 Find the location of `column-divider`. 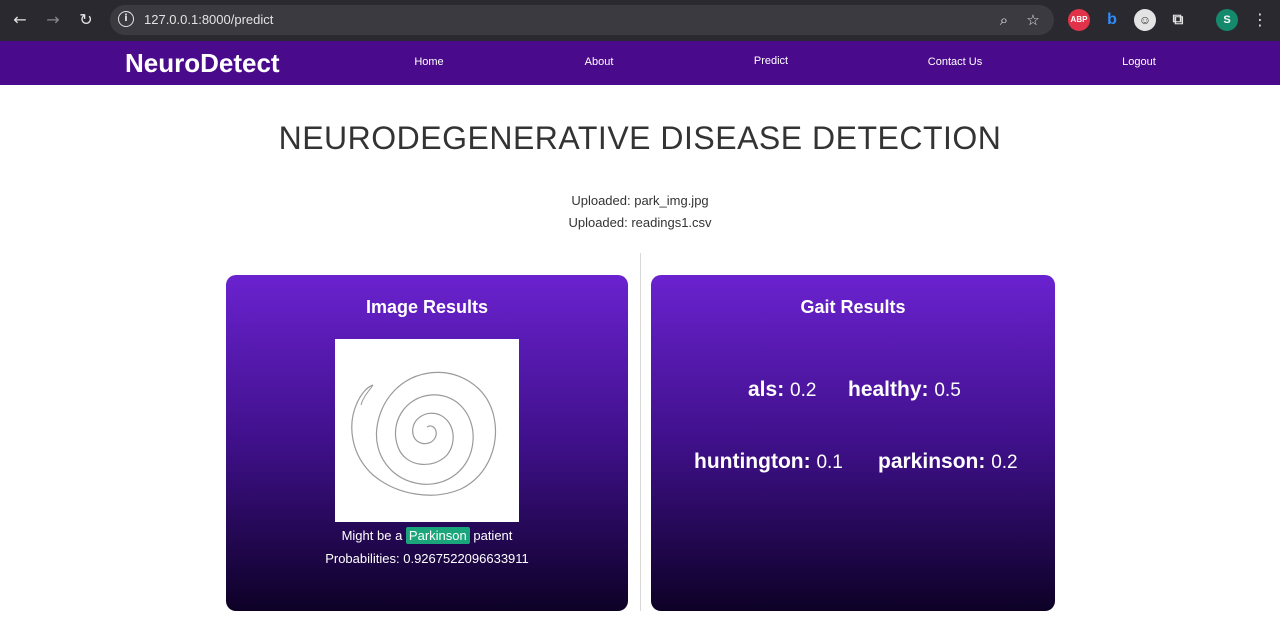

column-divider is located at coordinates (640, 432).